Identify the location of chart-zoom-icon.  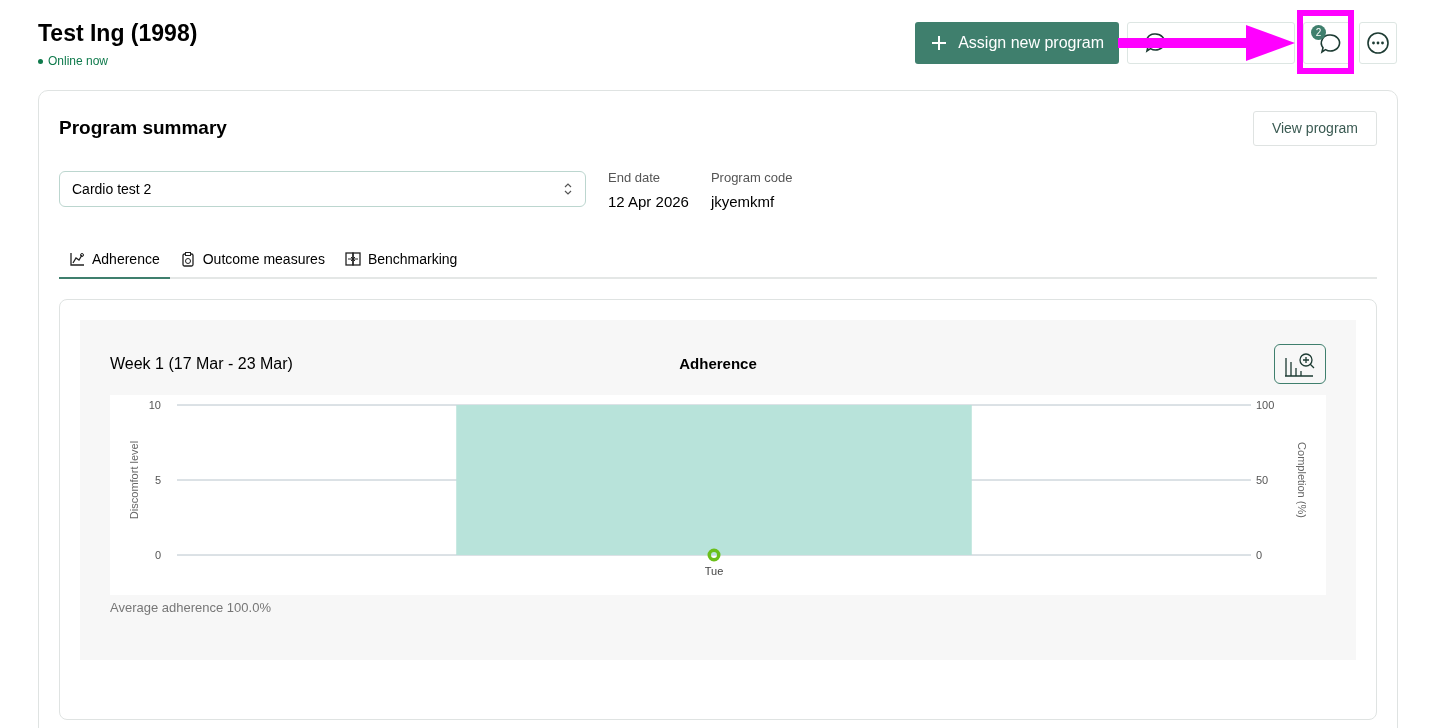
(1300, 364).